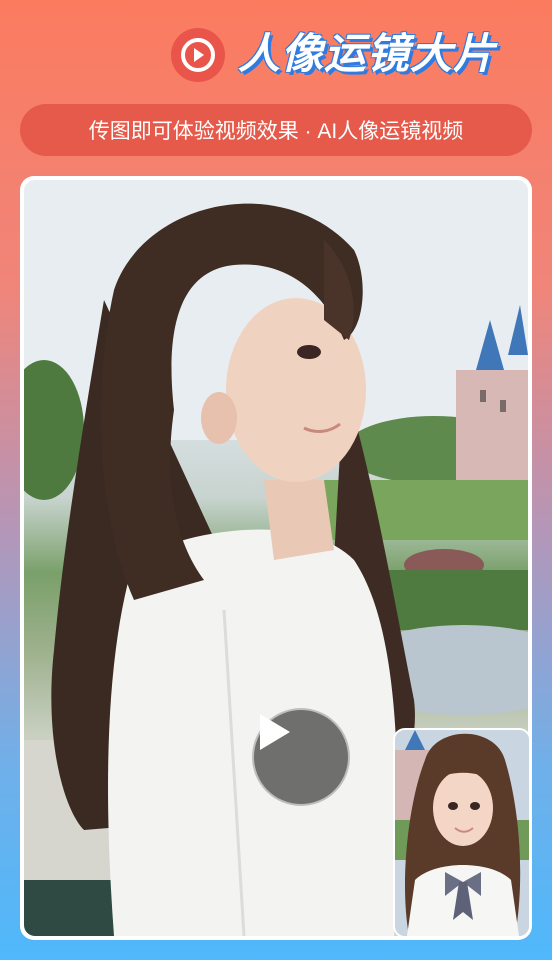 Image resolution: width=552 pixels, height=960 pixels. I want to click on subtitle-text: 传图即可体验视频效果 · AI人像运镜视频, so click(276, 131).